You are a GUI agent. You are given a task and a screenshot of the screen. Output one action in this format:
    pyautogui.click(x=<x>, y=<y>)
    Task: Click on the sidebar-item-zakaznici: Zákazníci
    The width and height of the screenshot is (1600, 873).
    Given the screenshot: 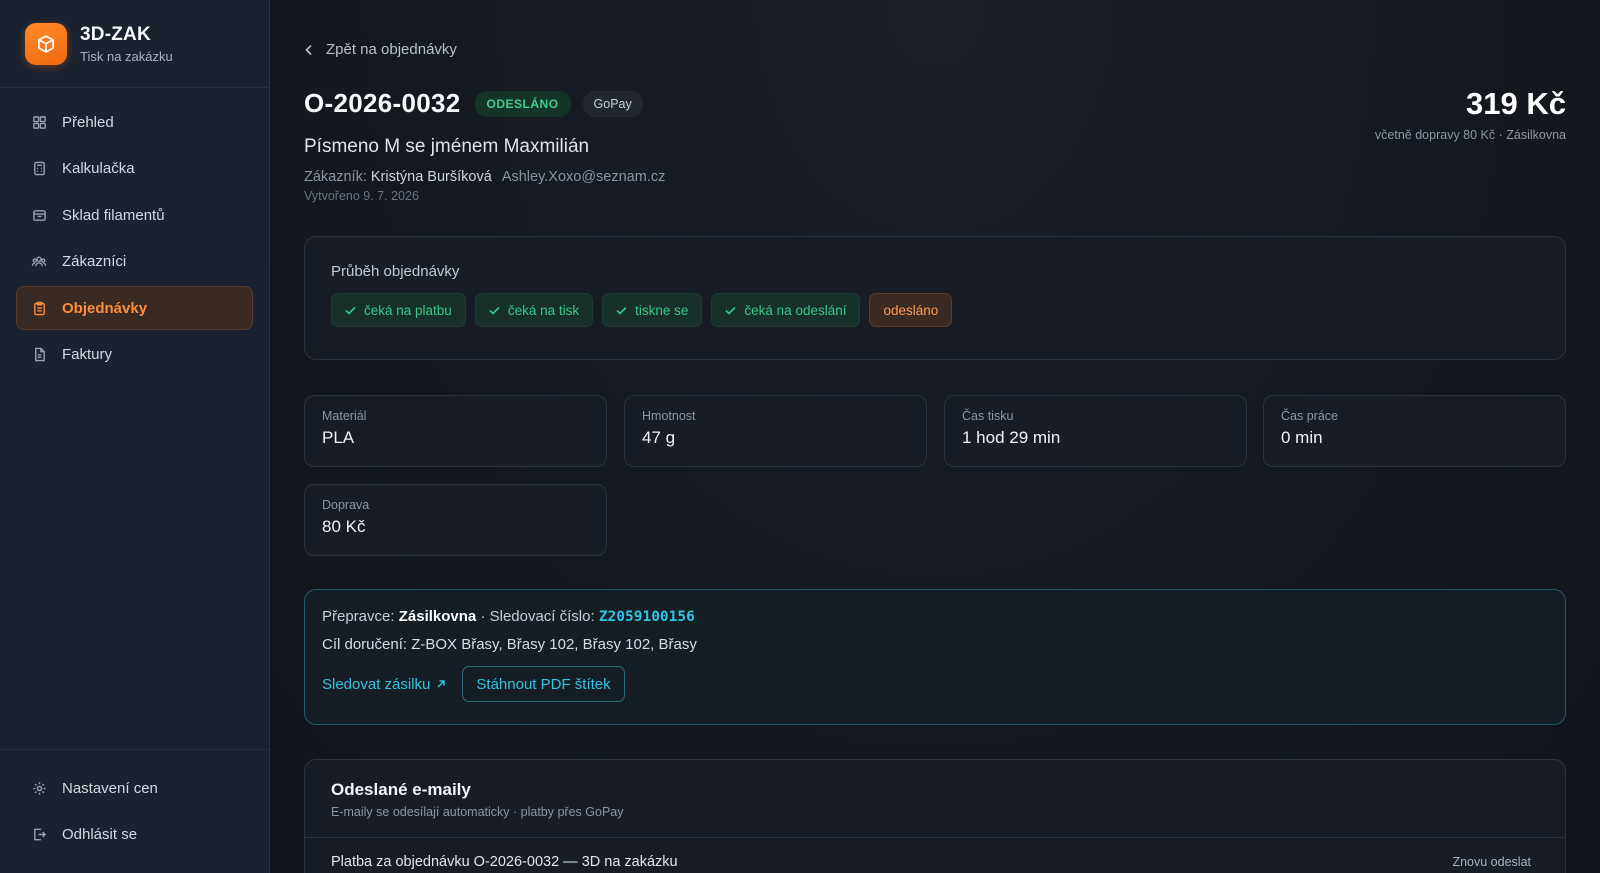 What is the action you would take?
    pyautogui.click(x=134, y=262)
    